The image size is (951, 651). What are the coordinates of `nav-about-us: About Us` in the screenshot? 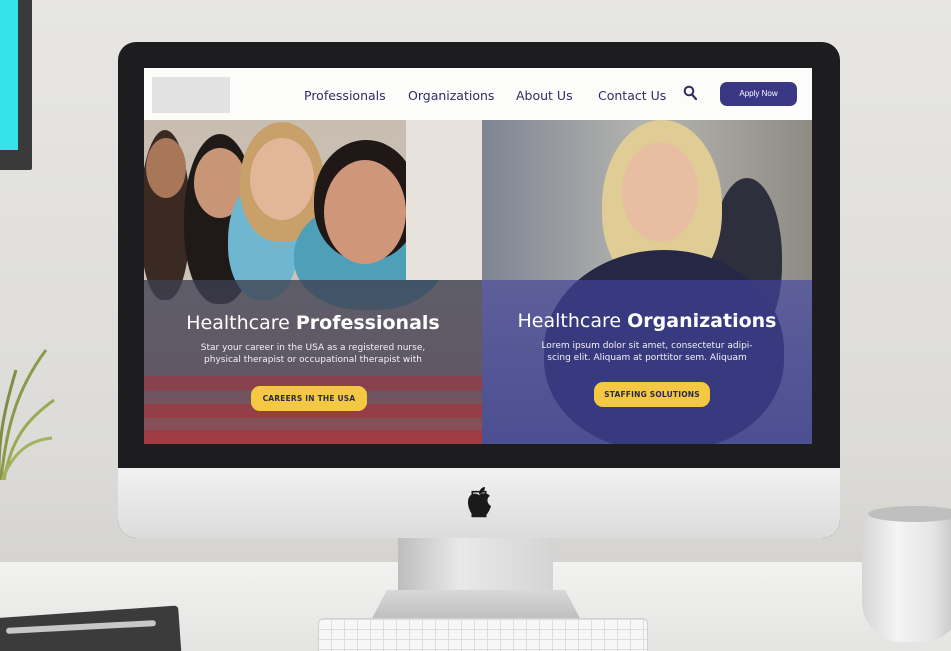 It's located at (544, 95).